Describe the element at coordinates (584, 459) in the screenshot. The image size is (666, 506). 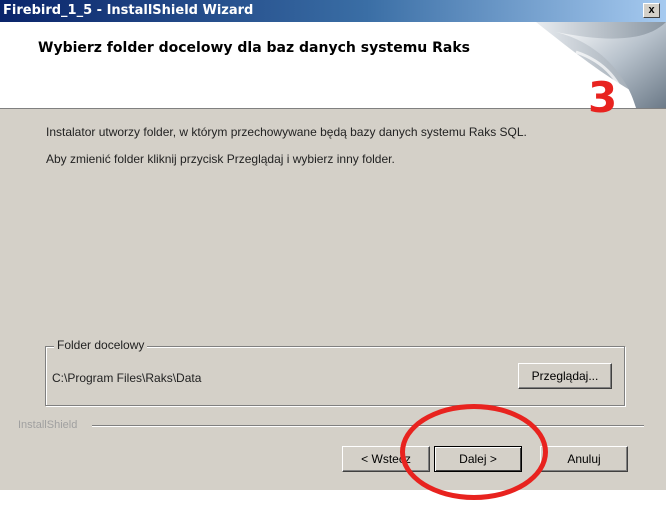
I see `cancel-button: Anuluj` at that location.